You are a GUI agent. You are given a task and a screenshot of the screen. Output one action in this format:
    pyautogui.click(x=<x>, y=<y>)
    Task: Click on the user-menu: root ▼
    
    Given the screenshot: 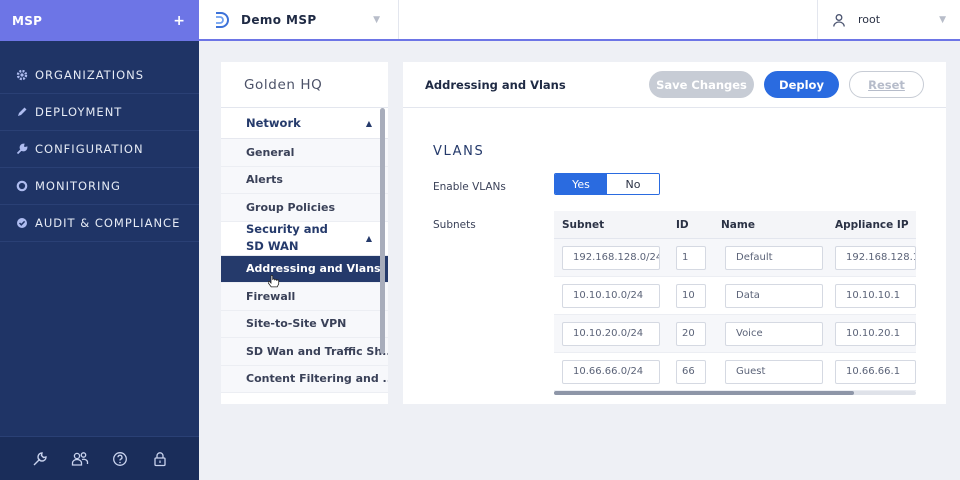 What is the action you would take?
    pyautogui.click(x=888, y=19)
    